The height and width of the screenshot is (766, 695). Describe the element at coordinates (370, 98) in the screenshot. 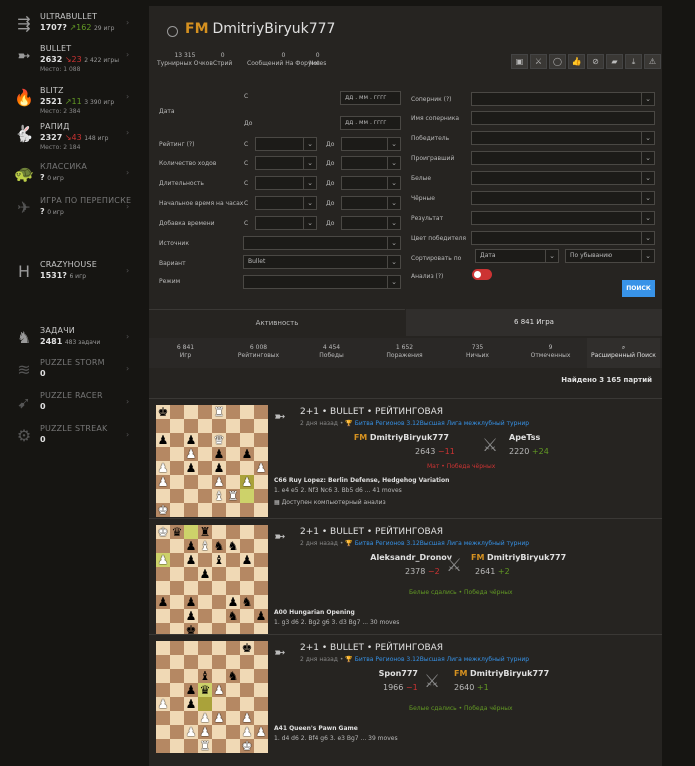

I see `date-from-input: дд . мм . гггг` at that location.